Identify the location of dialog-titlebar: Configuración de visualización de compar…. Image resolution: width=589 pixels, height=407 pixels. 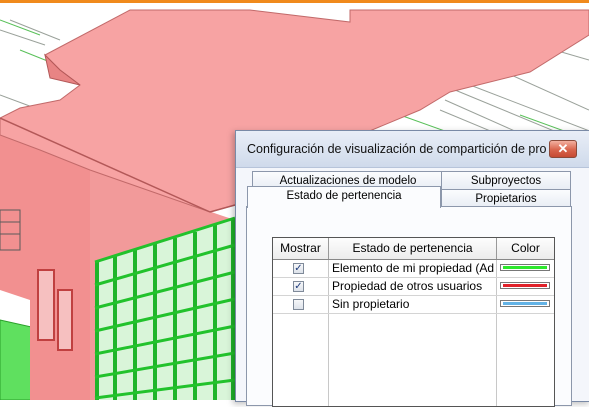
(412, 149).